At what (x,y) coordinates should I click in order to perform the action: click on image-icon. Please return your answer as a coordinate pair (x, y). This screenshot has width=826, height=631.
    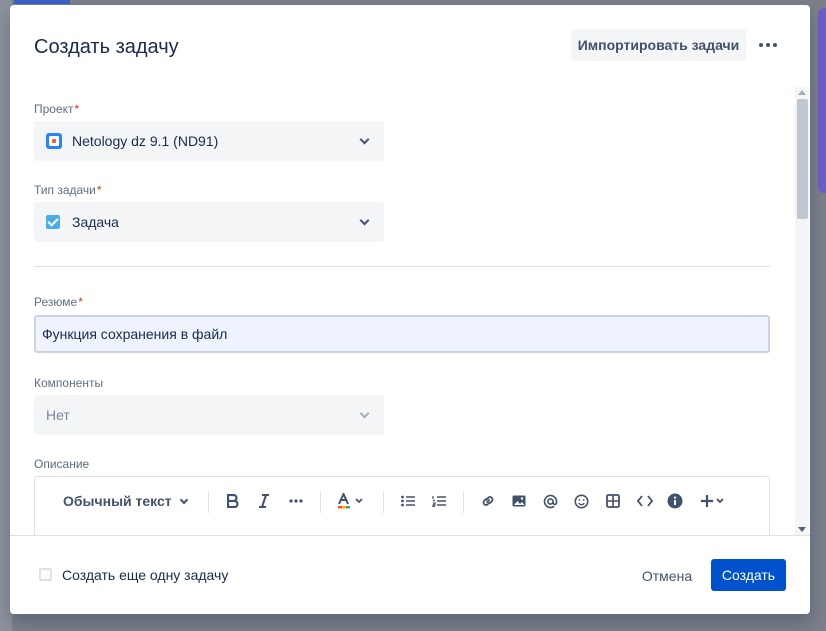
    Looking at the image, I should click on (519, 501).